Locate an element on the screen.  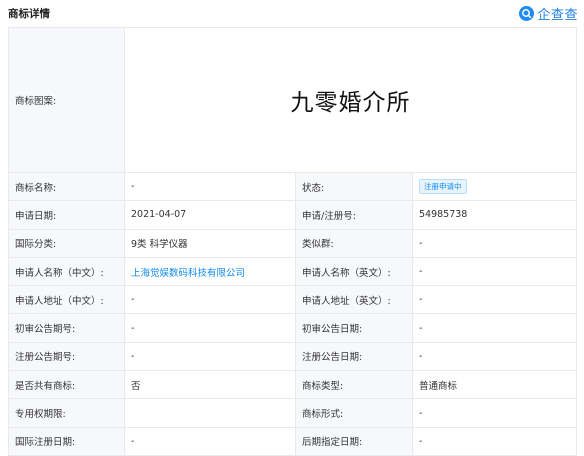
field-label: 国际注册日期: is located at coordinates (66, 441).